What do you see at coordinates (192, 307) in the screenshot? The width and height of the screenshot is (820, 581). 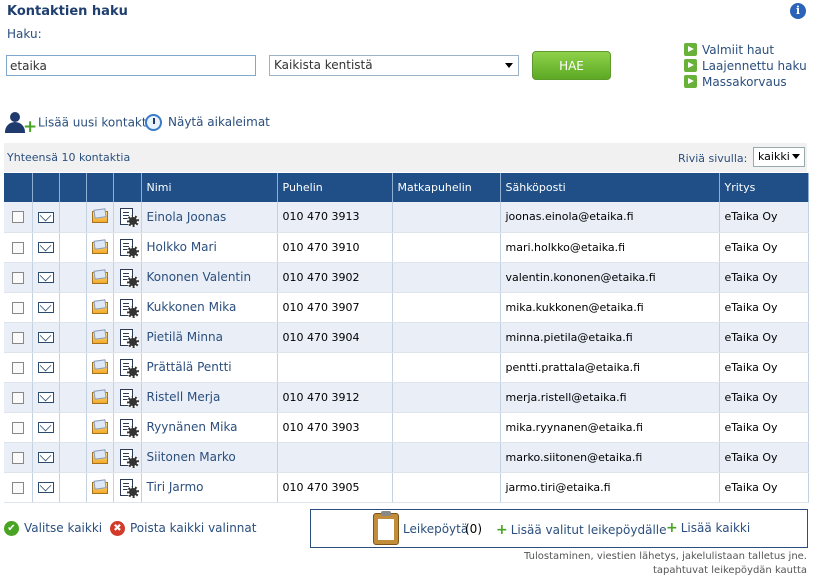 I see `contact-name: Kukkonen Mika` at bounding box center [192, 307].